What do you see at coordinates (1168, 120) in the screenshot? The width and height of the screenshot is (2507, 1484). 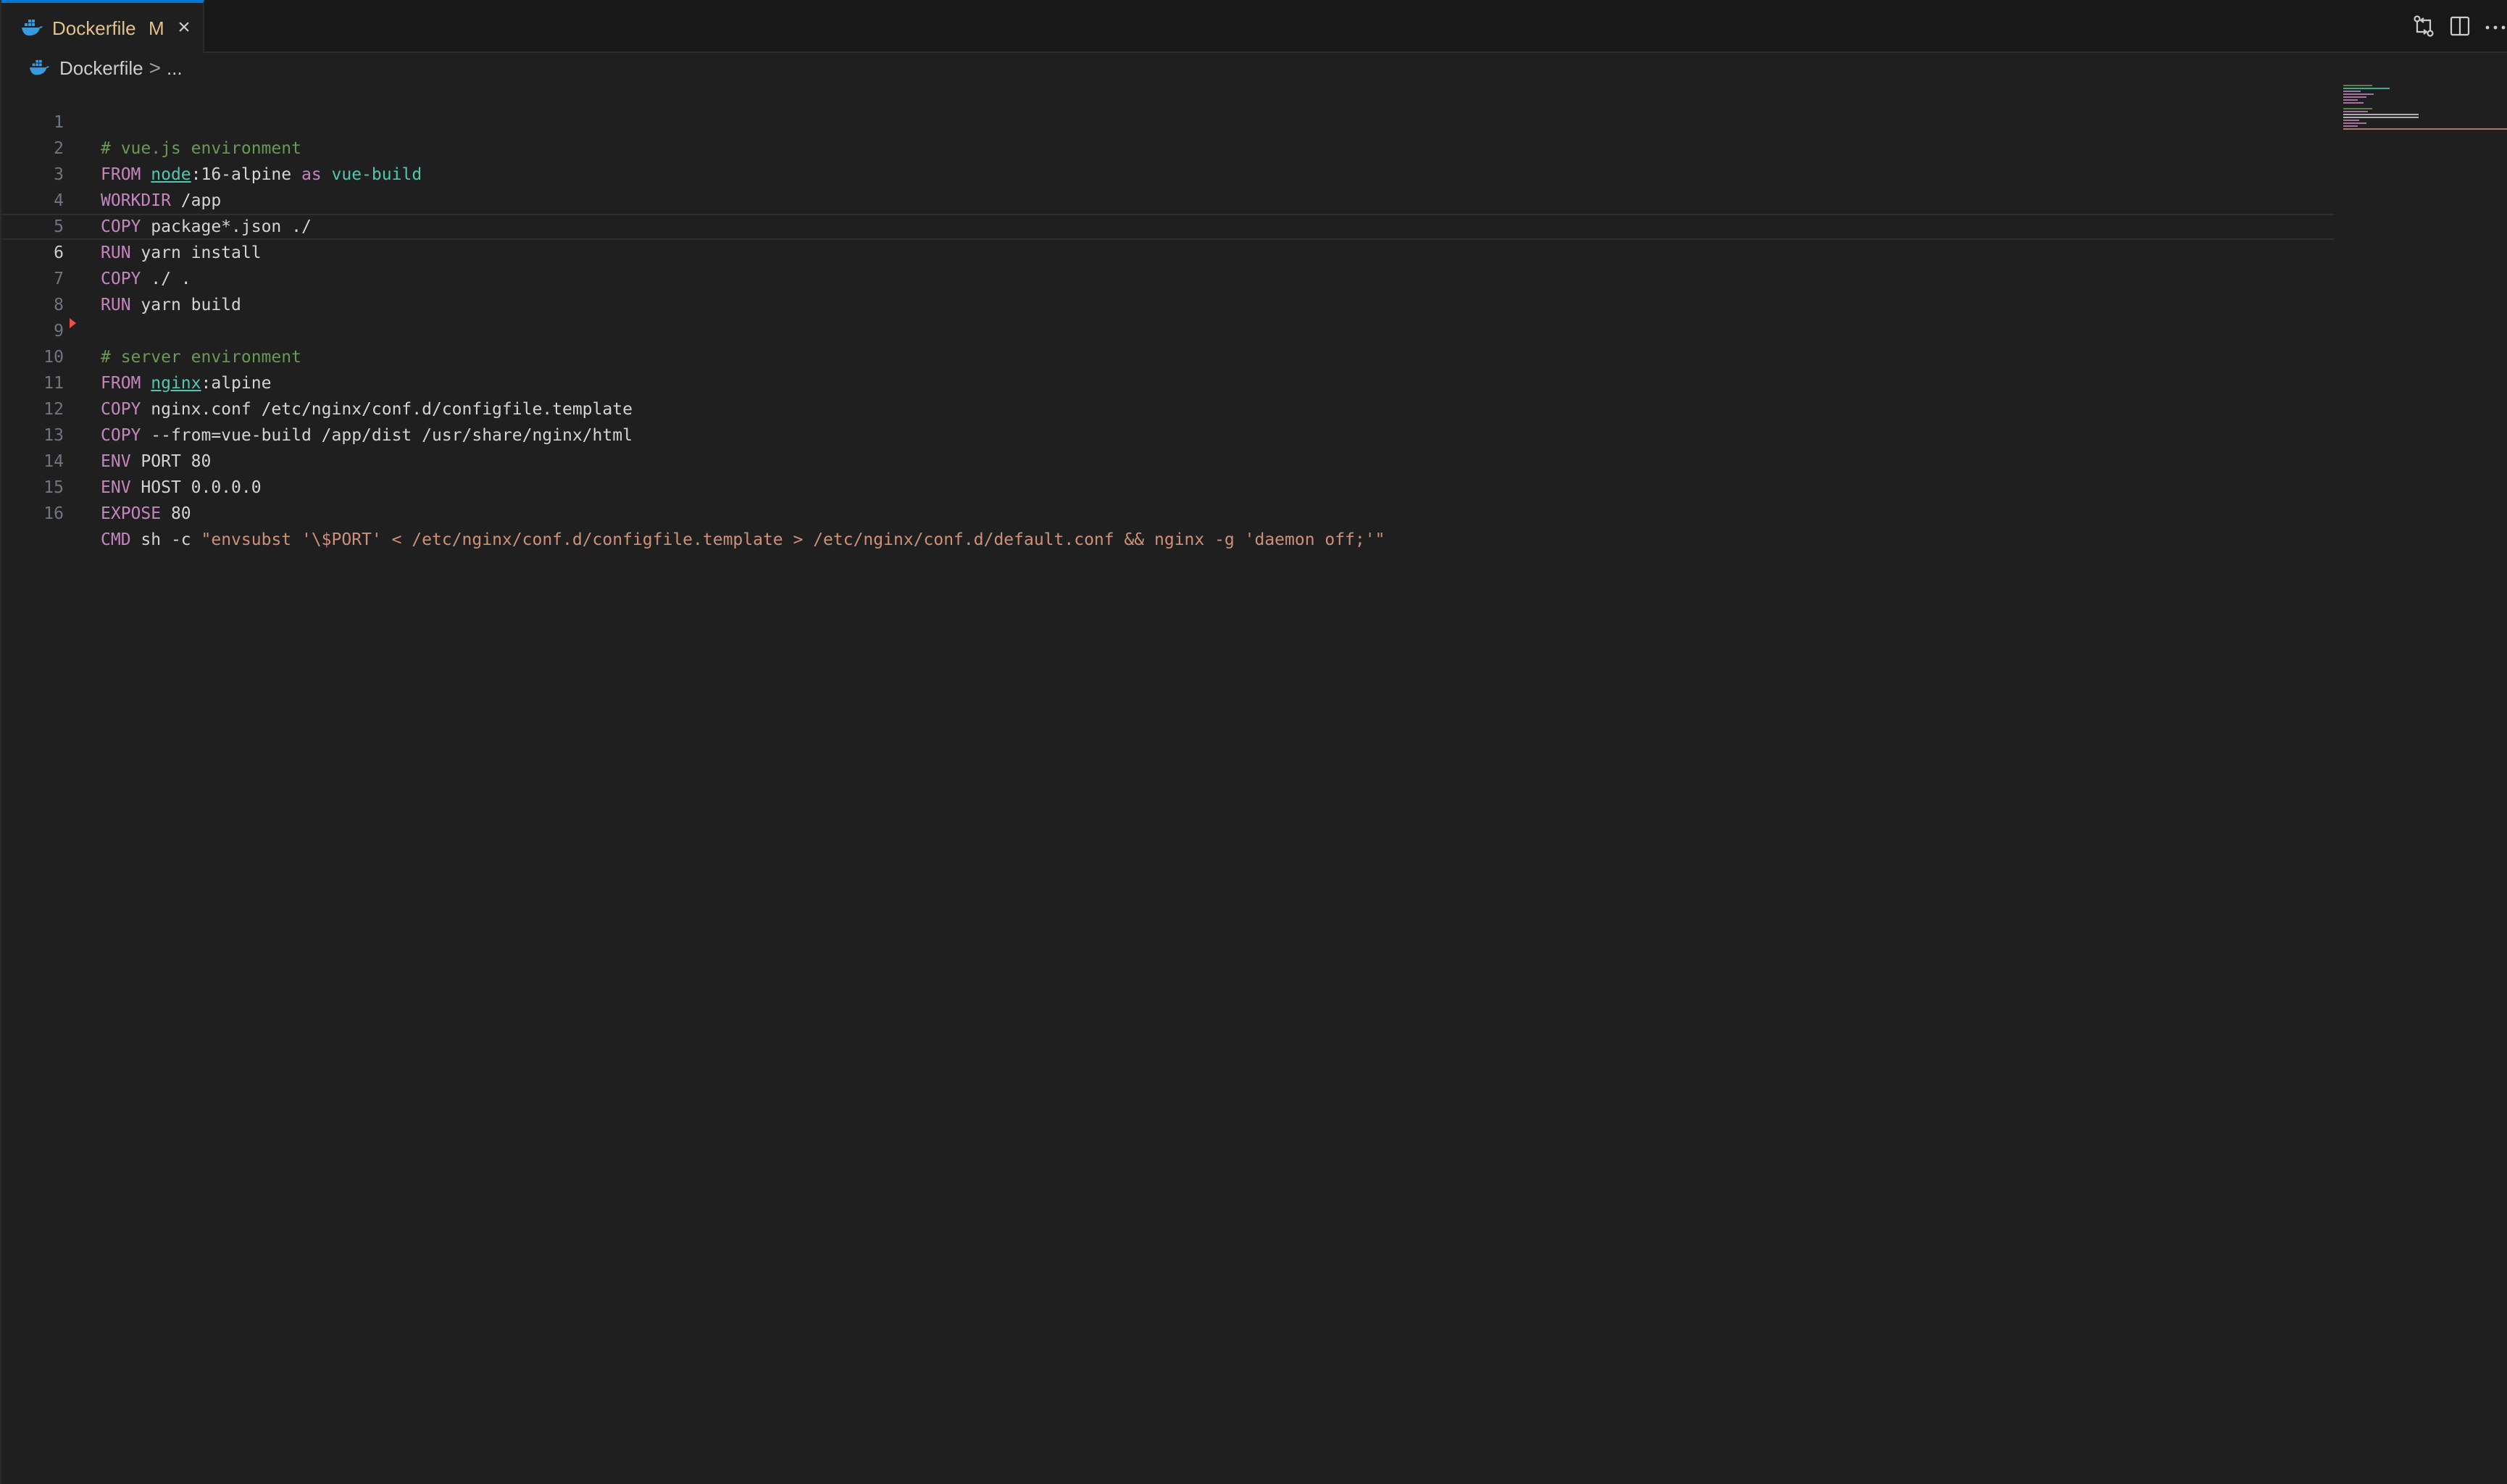 I see `code-line: 1 # vue.js environment` at bounding box center [1168, 120].